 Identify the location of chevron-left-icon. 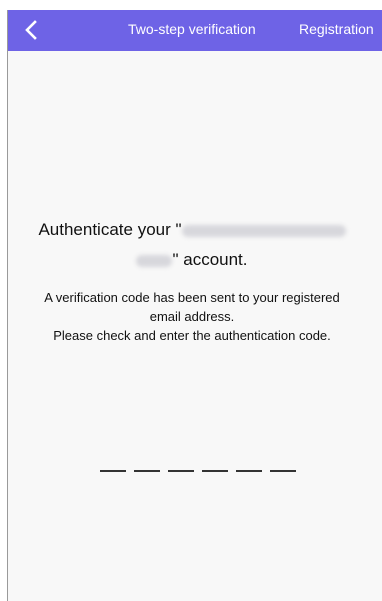
(31, 30).